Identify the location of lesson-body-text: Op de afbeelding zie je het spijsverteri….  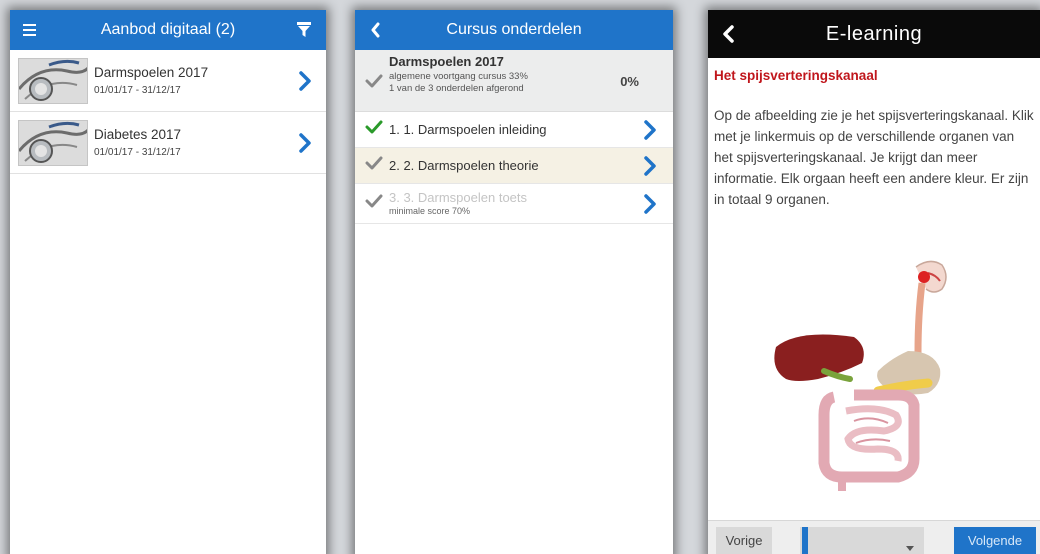
(874, 157).